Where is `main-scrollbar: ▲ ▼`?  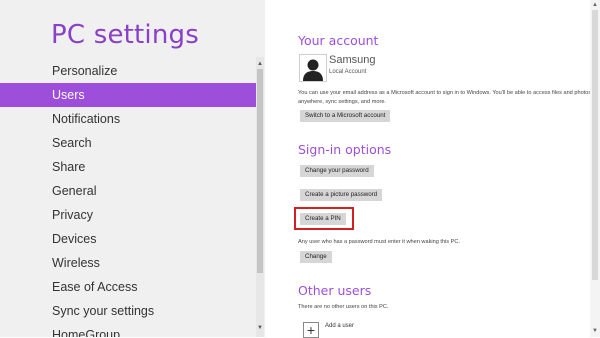
main-scrollbar: ▲ ▼ is located at coordinates (595, 168).